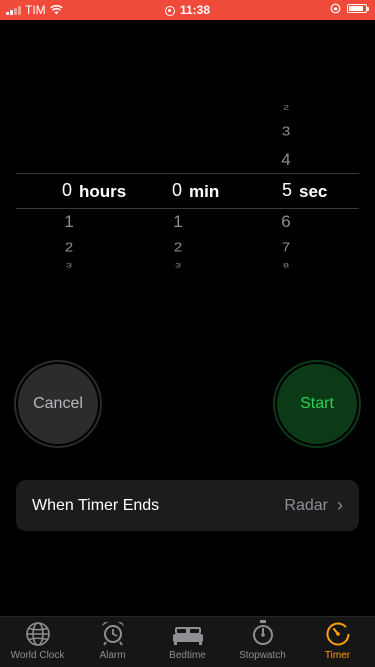 This screenshot has height=667, width=375. What do you see at coordinates (287, 190) in the screenshot?
I see `seconds-selected: 5` at bounding box center [287, 190].